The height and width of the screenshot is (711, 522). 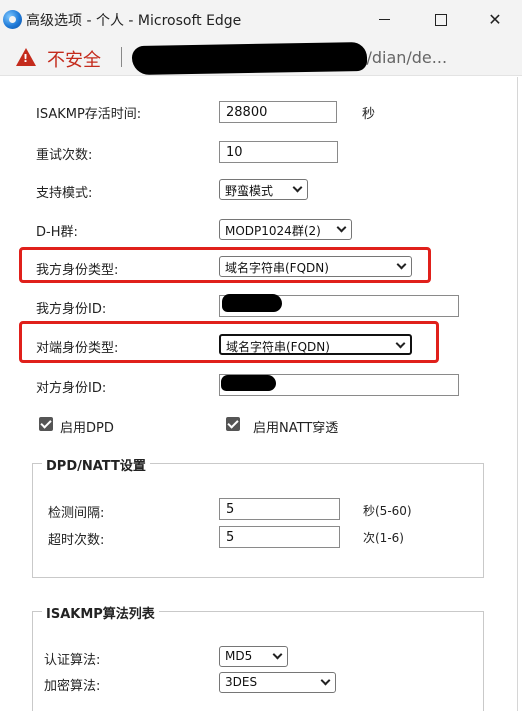 What do you see at coordinates (233, 424) in the screenshot?
I see `enable-natt-checkbox` at bounding box center [233, 424].